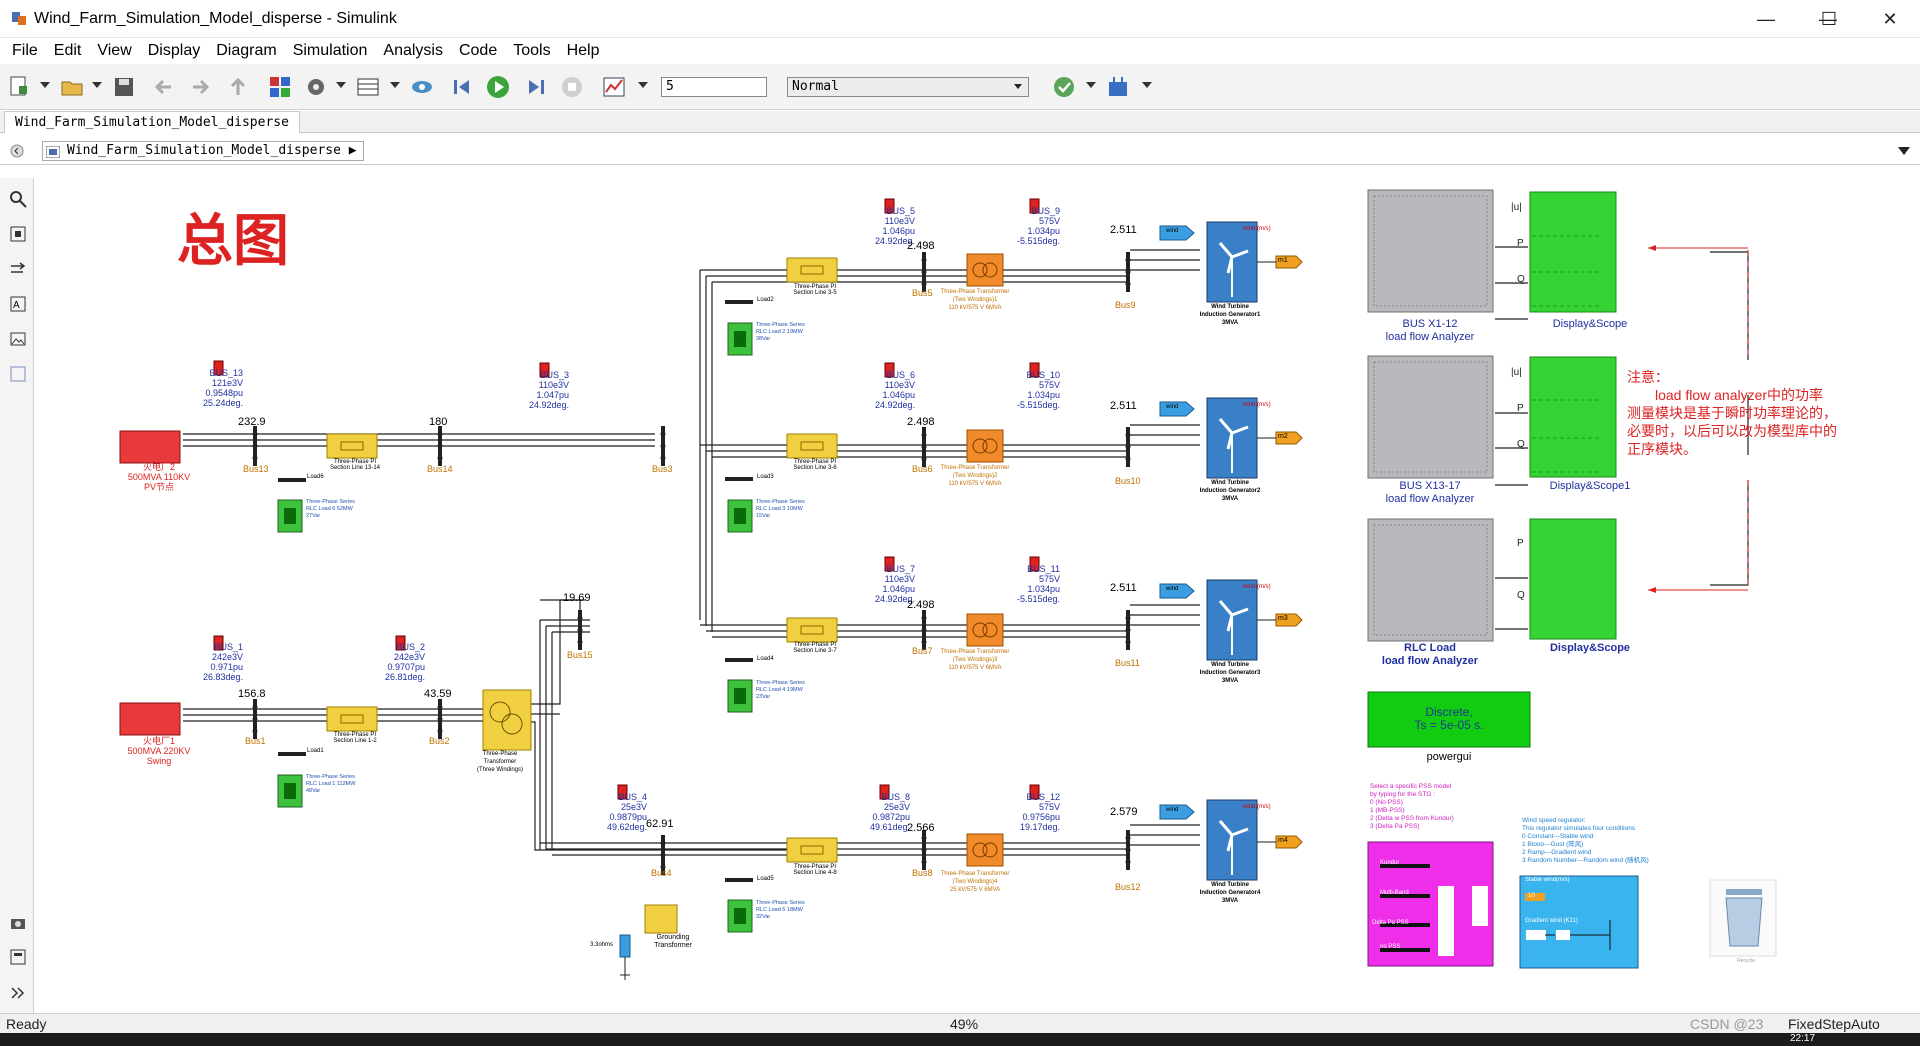 This screenshot has height=1046, width=1920. Describe the element at coordinates (572, 87) in the screenshot. I see `stop-button` at that location.